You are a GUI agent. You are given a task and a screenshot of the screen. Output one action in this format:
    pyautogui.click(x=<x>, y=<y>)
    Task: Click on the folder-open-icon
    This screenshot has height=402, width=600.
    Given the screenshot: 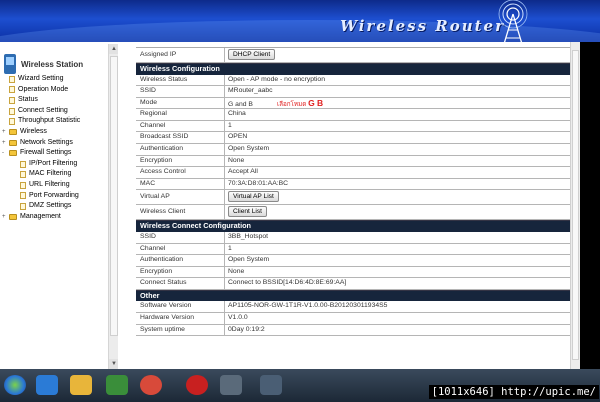 What is the action you would take?
    pyautogui.click(x=13, y=153)
    